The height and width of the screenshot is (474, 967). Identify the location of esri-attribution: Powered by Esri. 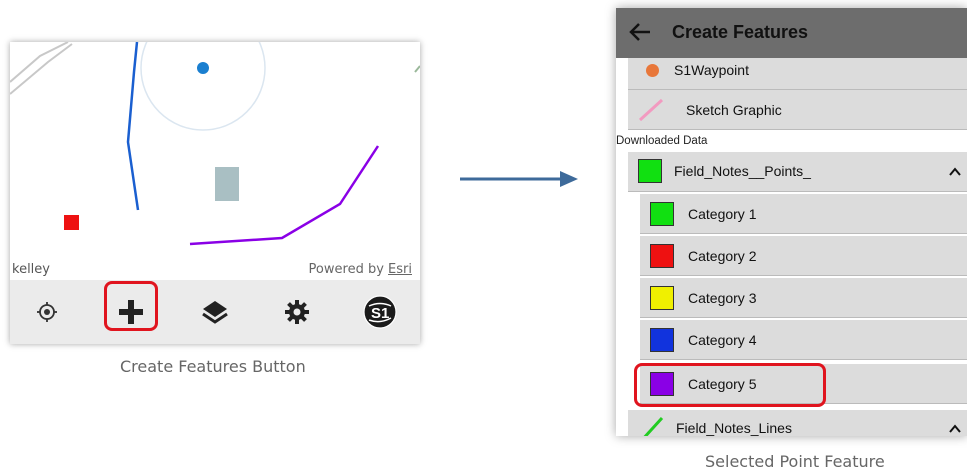
(360, 269).